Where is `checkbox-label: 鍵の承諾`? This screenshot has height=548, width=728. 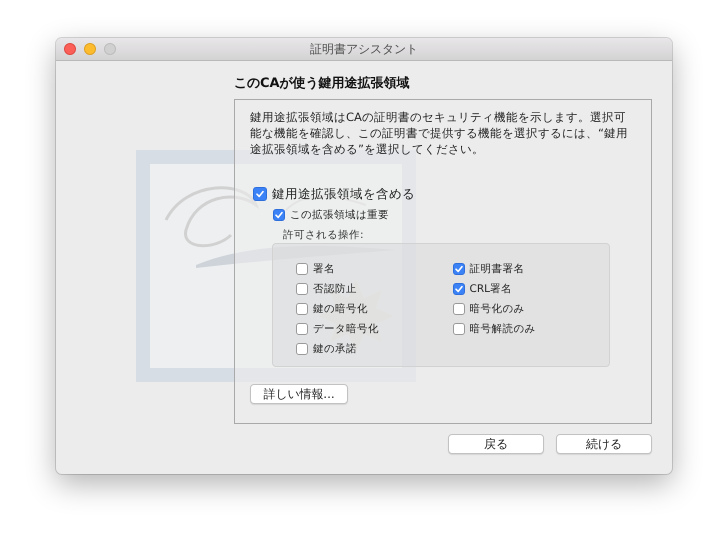
checkbox-label: 鍵の承諾 is located at coordinates (335, 349).